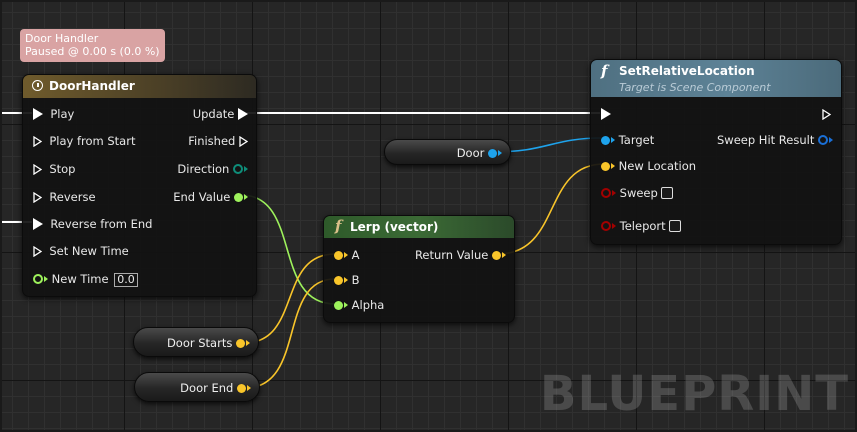 This screenshot has width=857, height=432. What do you see at coordinates (139, 86) in the screenshot?
I see `timeline-node-header: DoorHandler` at bounding box center [139, 86].